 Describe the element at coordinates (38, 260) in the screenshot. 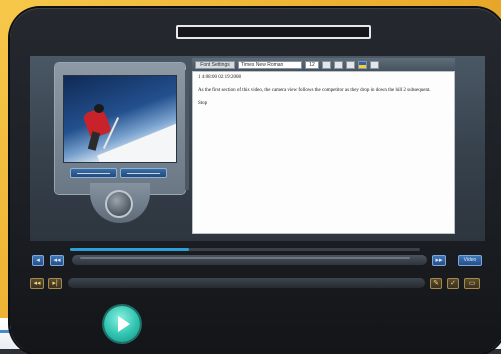

I see `volume-icon: ◂` at that location.